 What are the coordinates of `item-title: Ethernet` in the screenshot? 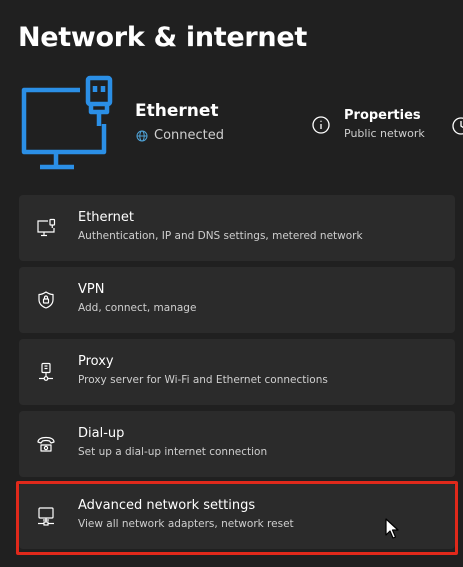 It's located at (106, 217).